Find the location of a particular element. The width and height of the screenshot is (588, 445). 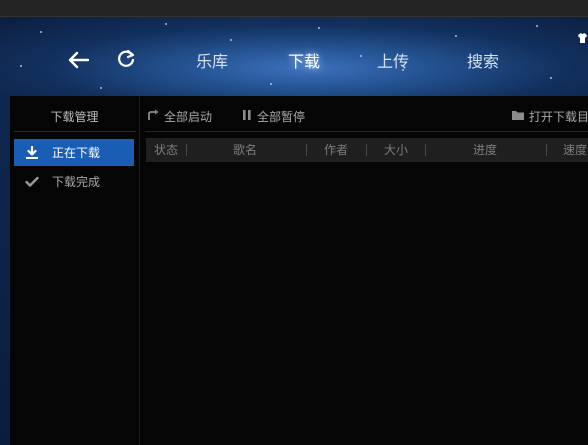

checkmark-icon is located at coordinates (32, 182).